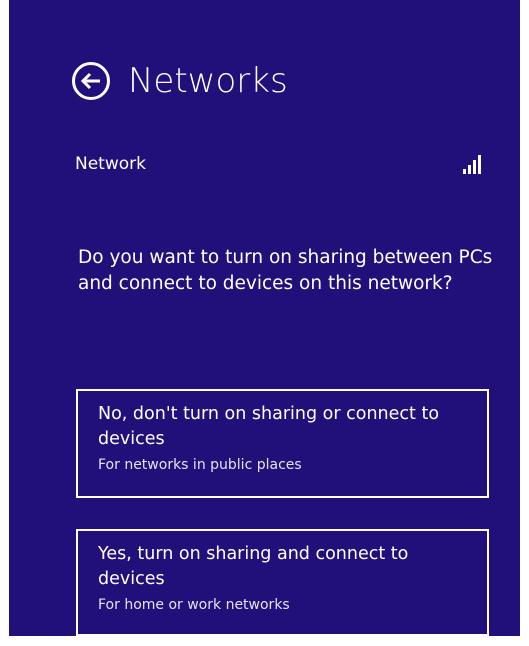 Image resolution: width=529 pixels, height=646 pixels. I want to click on network-name: Network, so click(110, 164).